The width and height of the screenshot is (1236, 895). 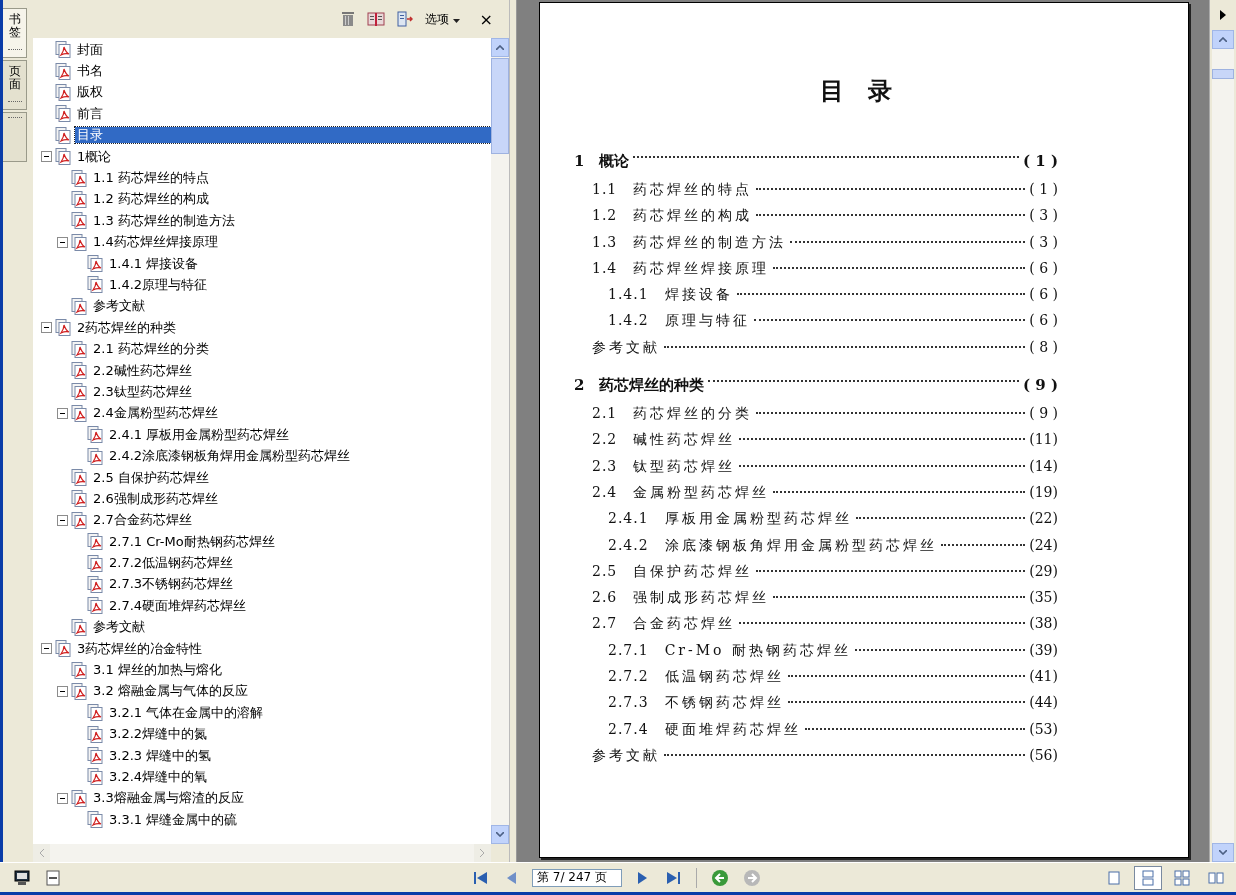 I want to click on bookmark-item: 2.4.2涂底漆钢板角焊用金属粉型药芯焊丝, so click(x=230, y=456).